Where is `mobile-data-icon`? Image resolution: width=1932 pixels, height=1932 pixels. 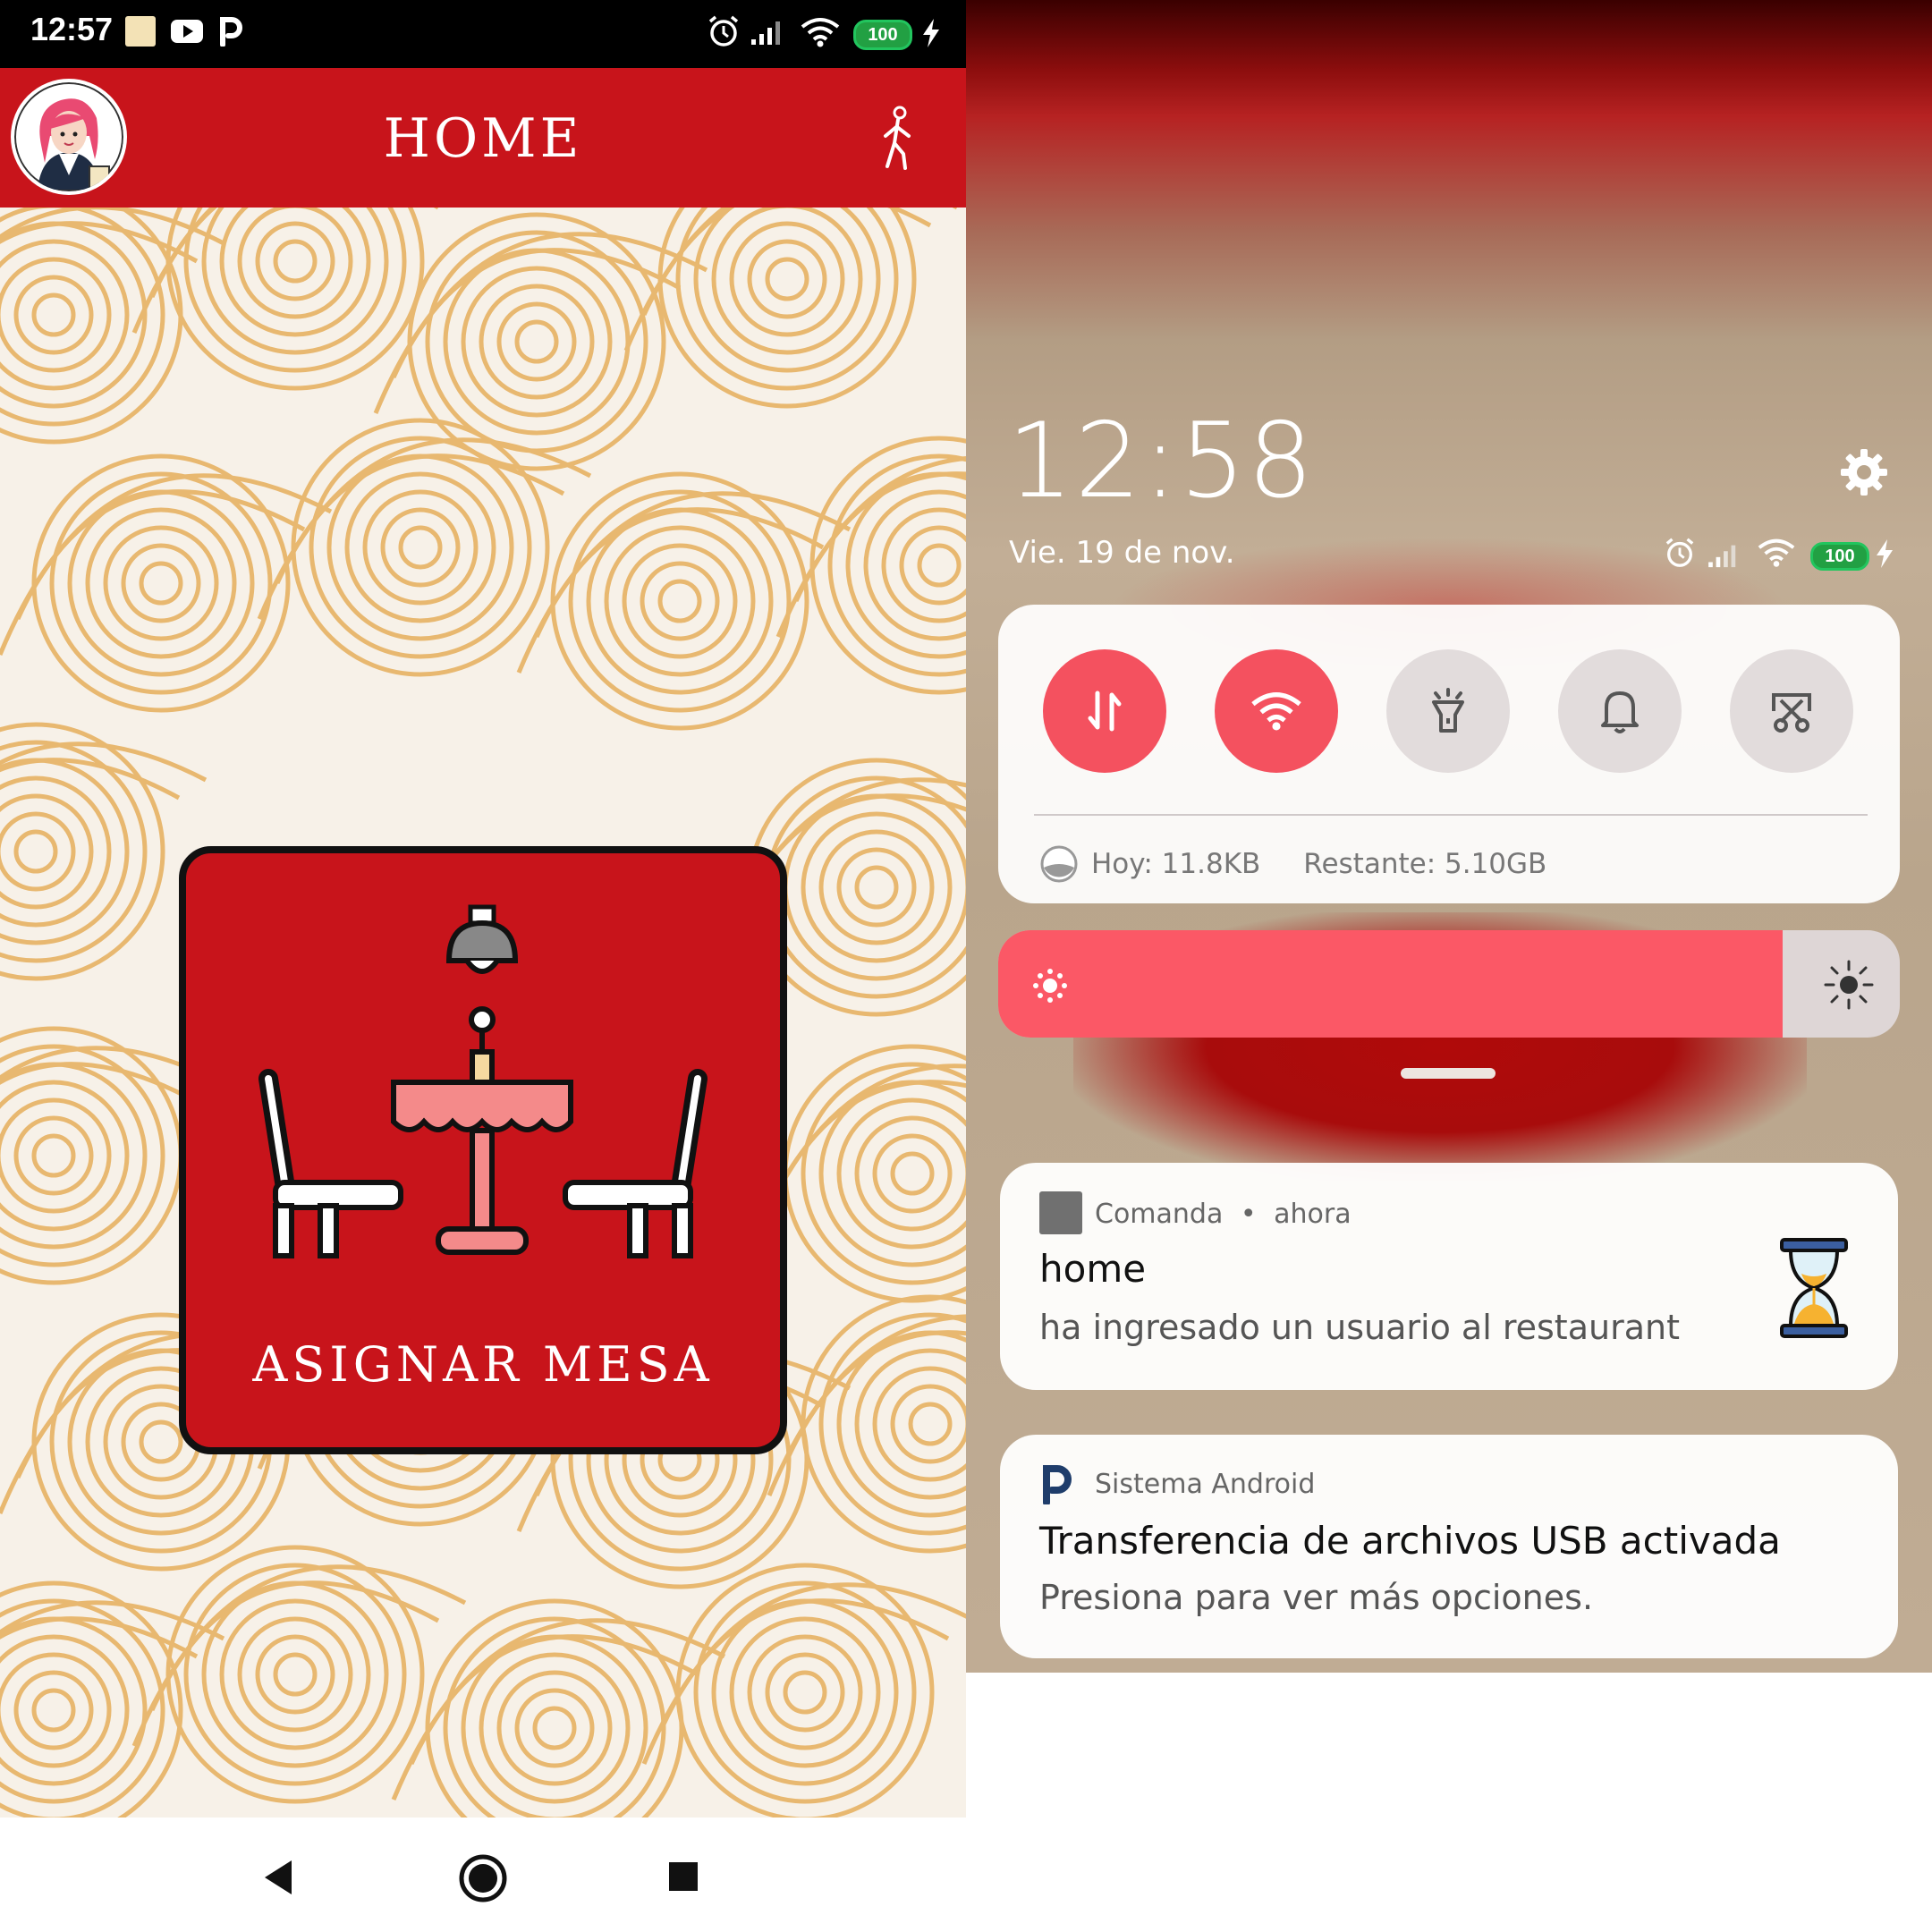 mobile-data-icon is located at coordinates (1105, 711).